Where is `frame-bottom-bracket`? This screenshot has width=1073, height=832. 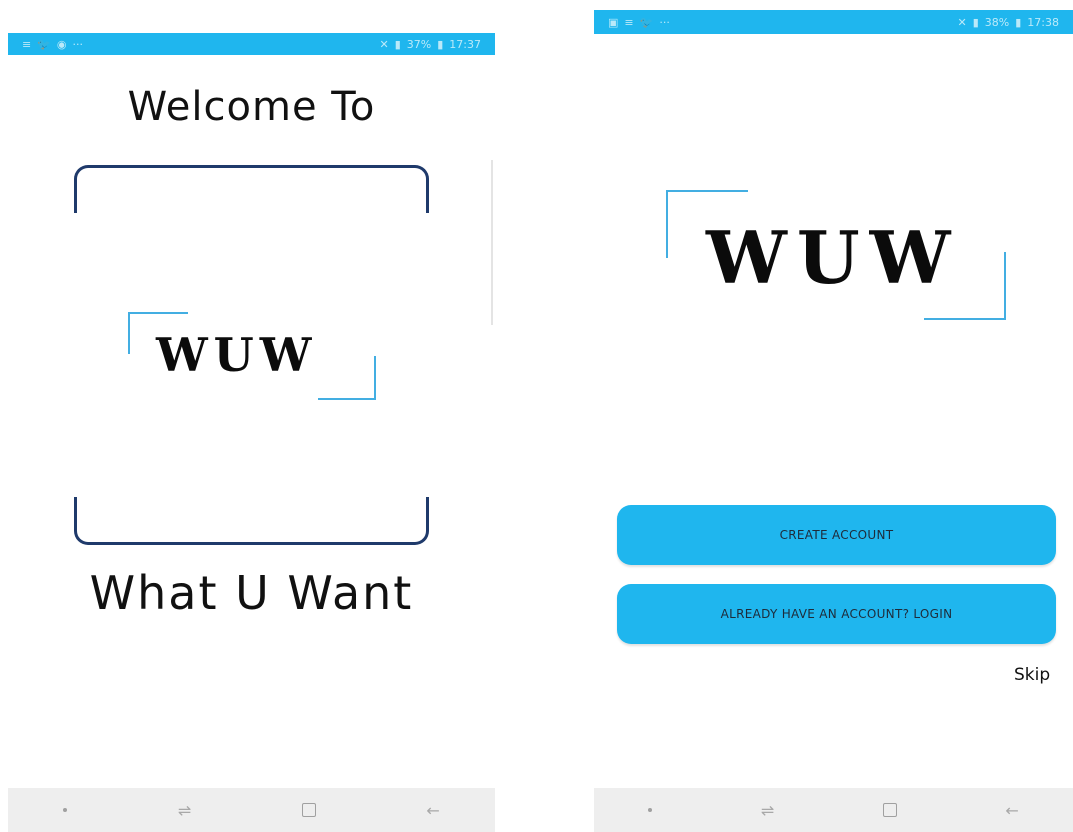 frame-bottom-bracket is located at coordinates (251, 521).